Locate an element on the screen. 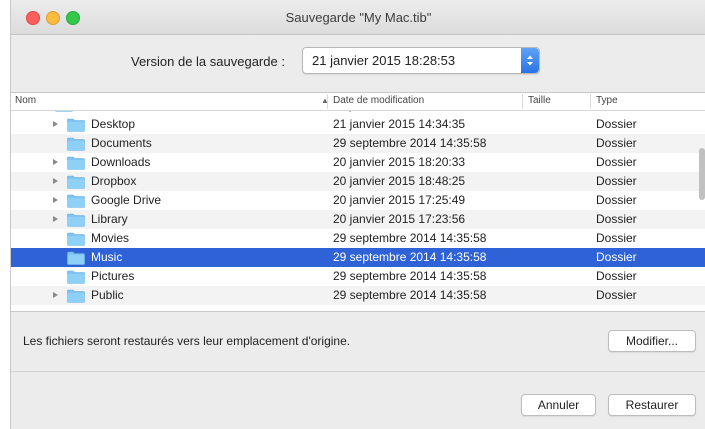  row-date: 21 janvier 2015 14:34:35 is located at coordinates (399, 124).